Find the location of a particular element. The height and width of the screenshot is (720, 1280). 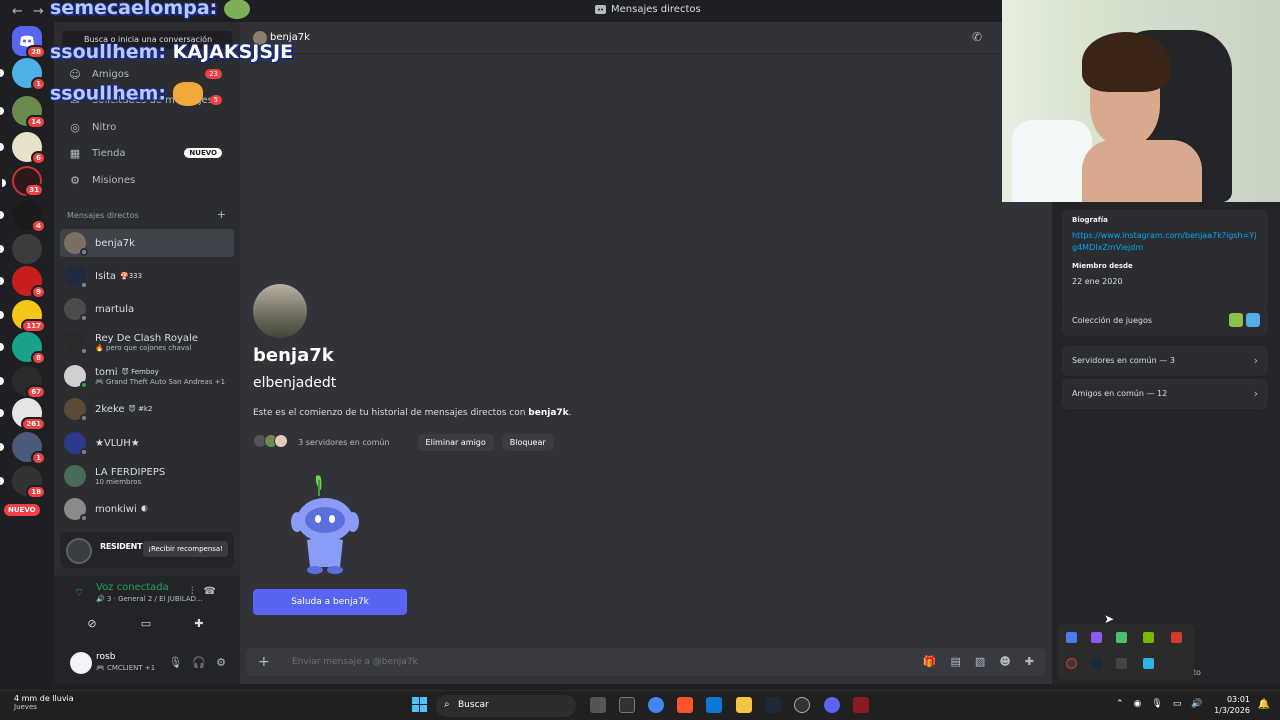

server-icon: 117 is located at coordinates (23, 316).